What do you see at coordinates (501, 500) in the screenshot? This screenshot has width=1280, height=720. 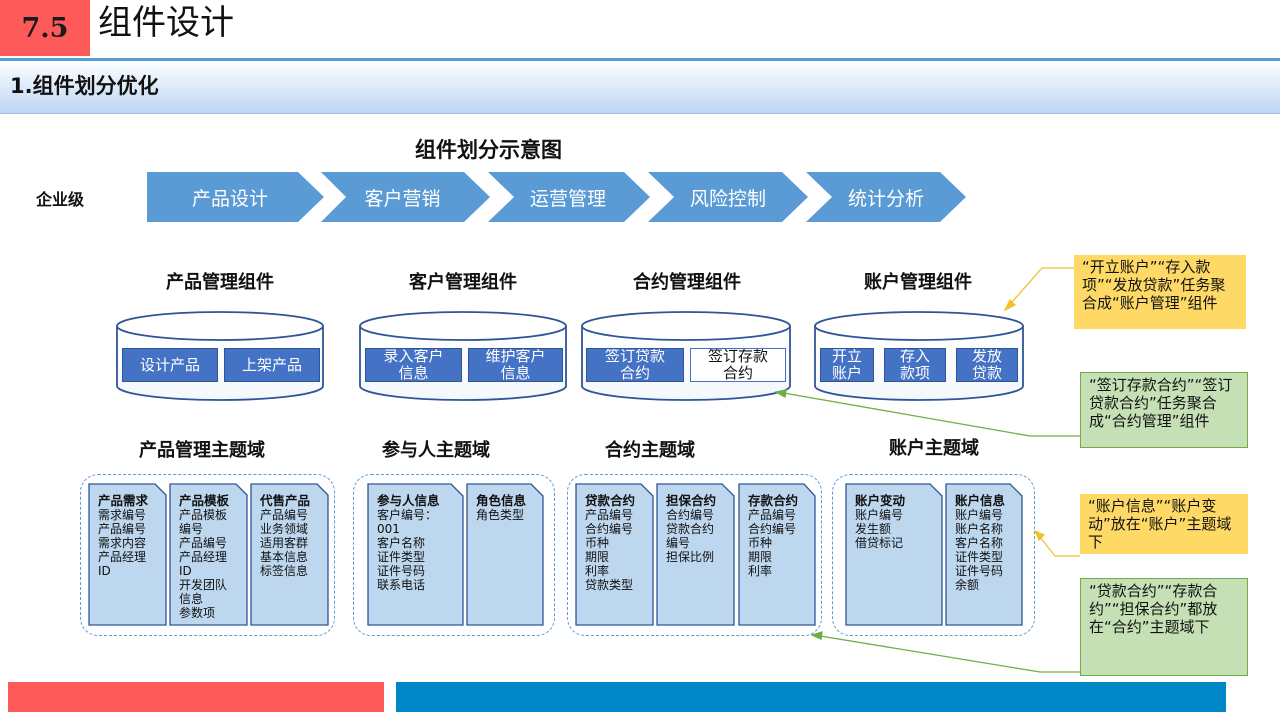 I see `doc-heading: 角色信息` at bounding box center [501, 500].